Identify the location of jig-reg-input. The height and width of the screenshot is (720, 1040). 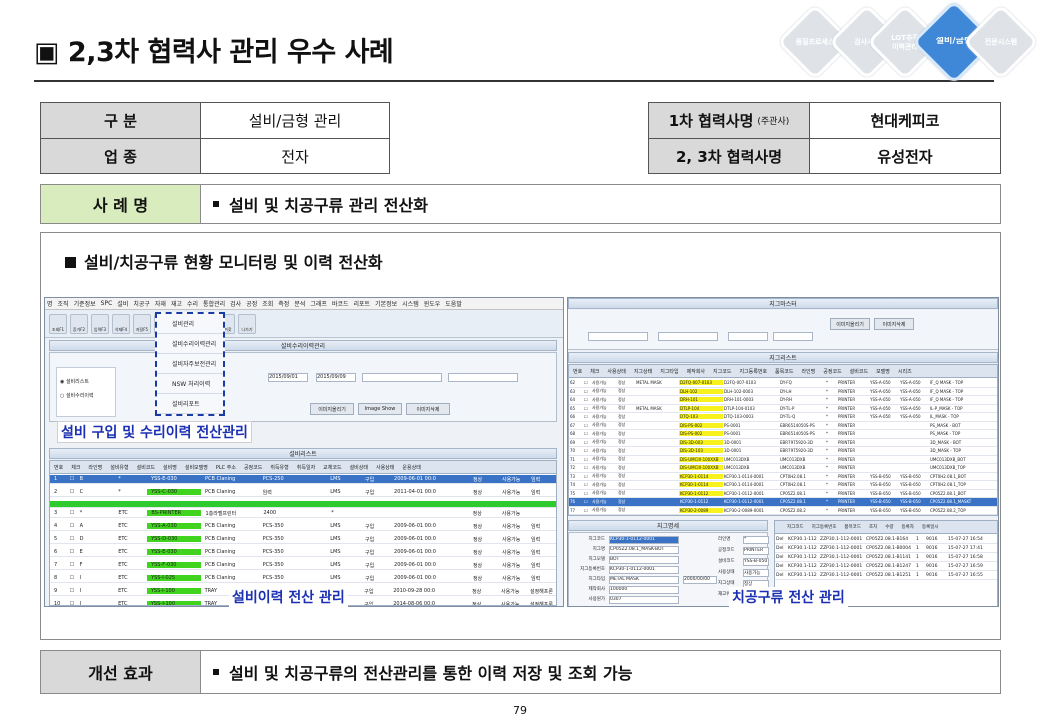
(688, 336).